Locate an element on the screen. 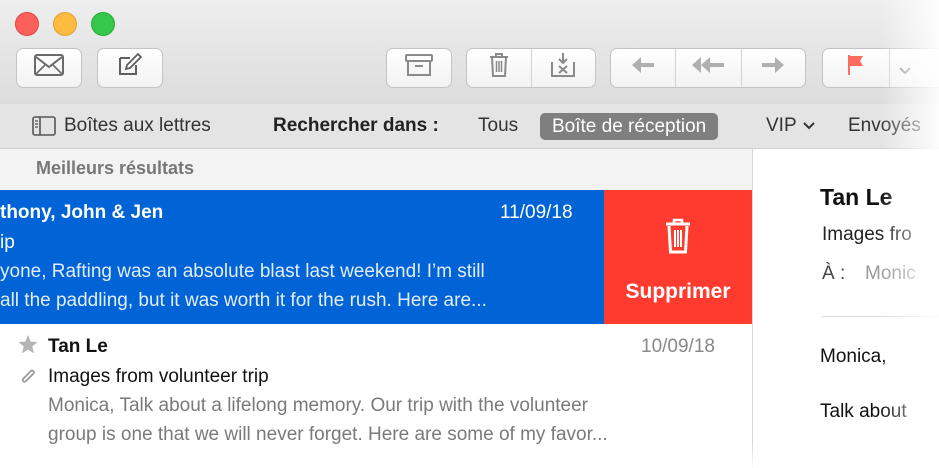 The image size is (939, 468). archive-icon is located at coordinates (419, 68).